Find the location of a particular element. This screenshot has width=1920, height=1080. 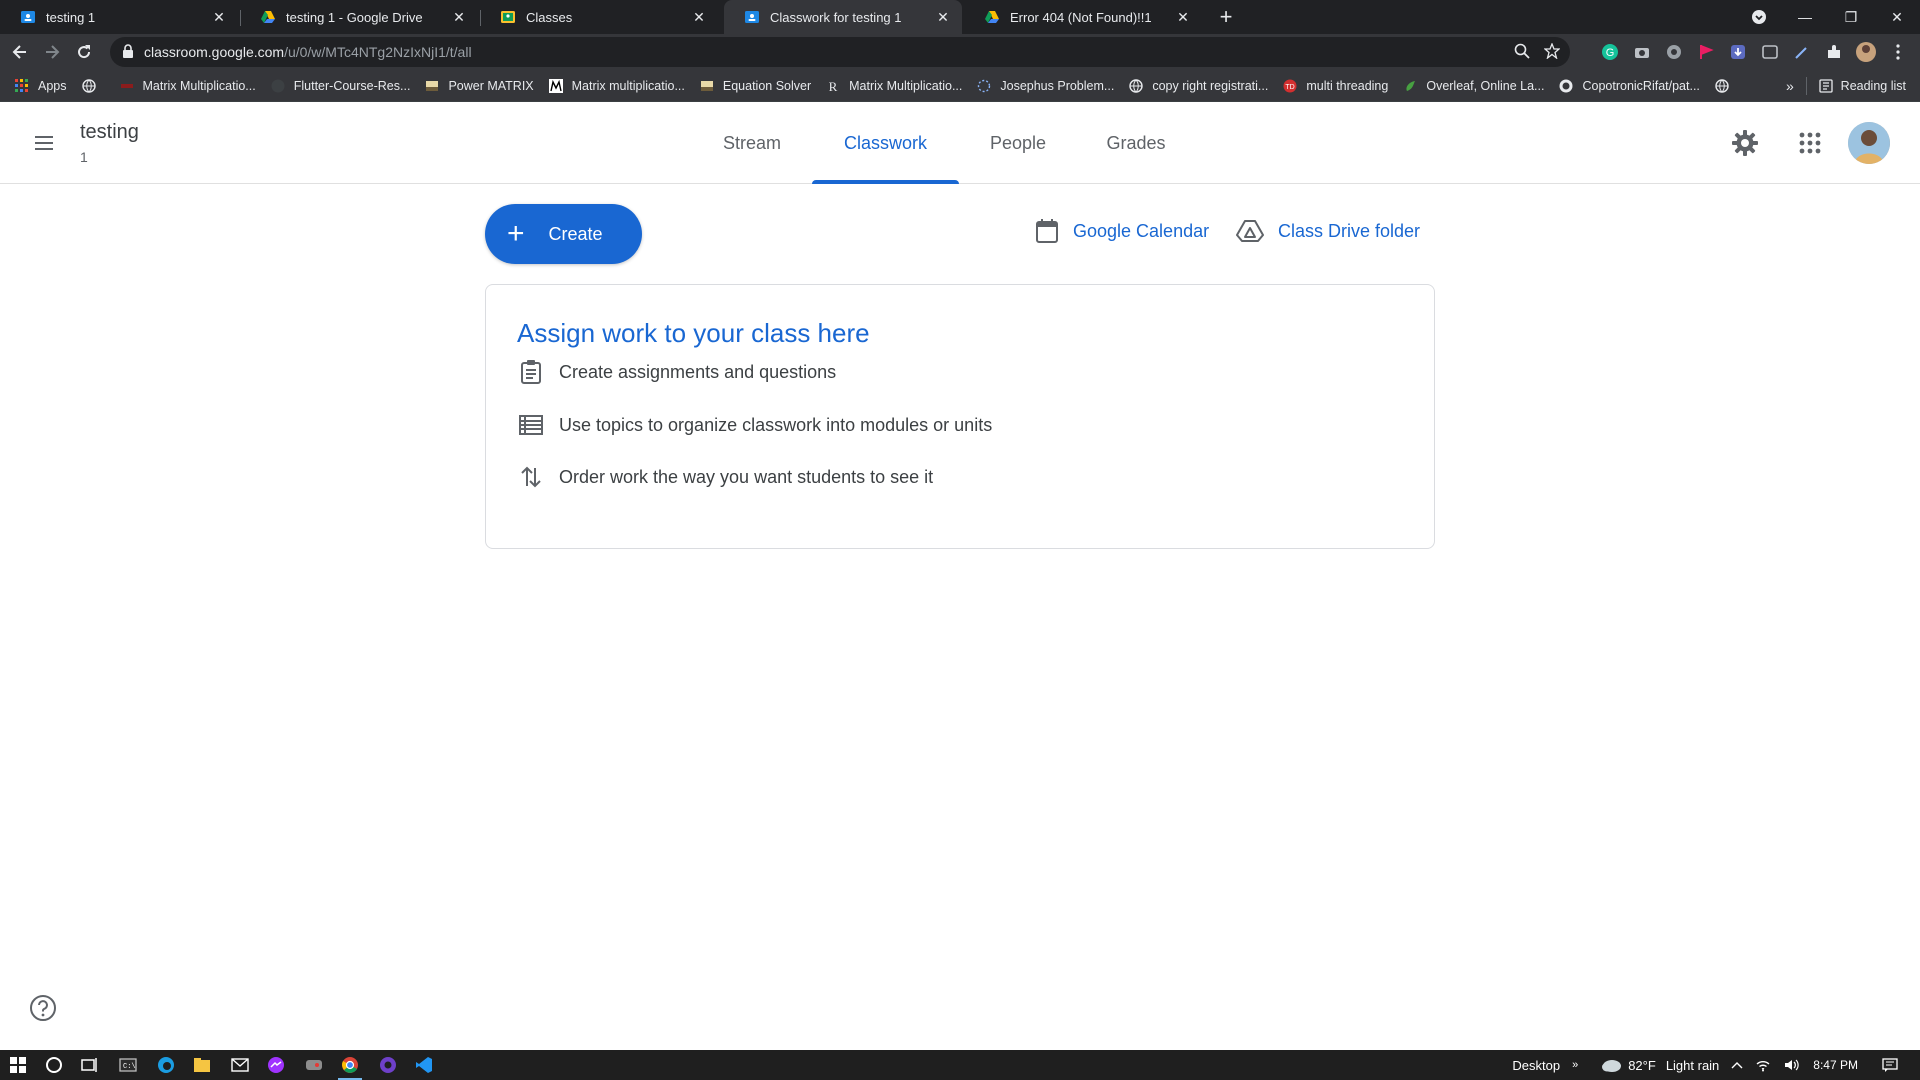

google-calendar-link: Google Calendar is located at coordinates (1122, 231).